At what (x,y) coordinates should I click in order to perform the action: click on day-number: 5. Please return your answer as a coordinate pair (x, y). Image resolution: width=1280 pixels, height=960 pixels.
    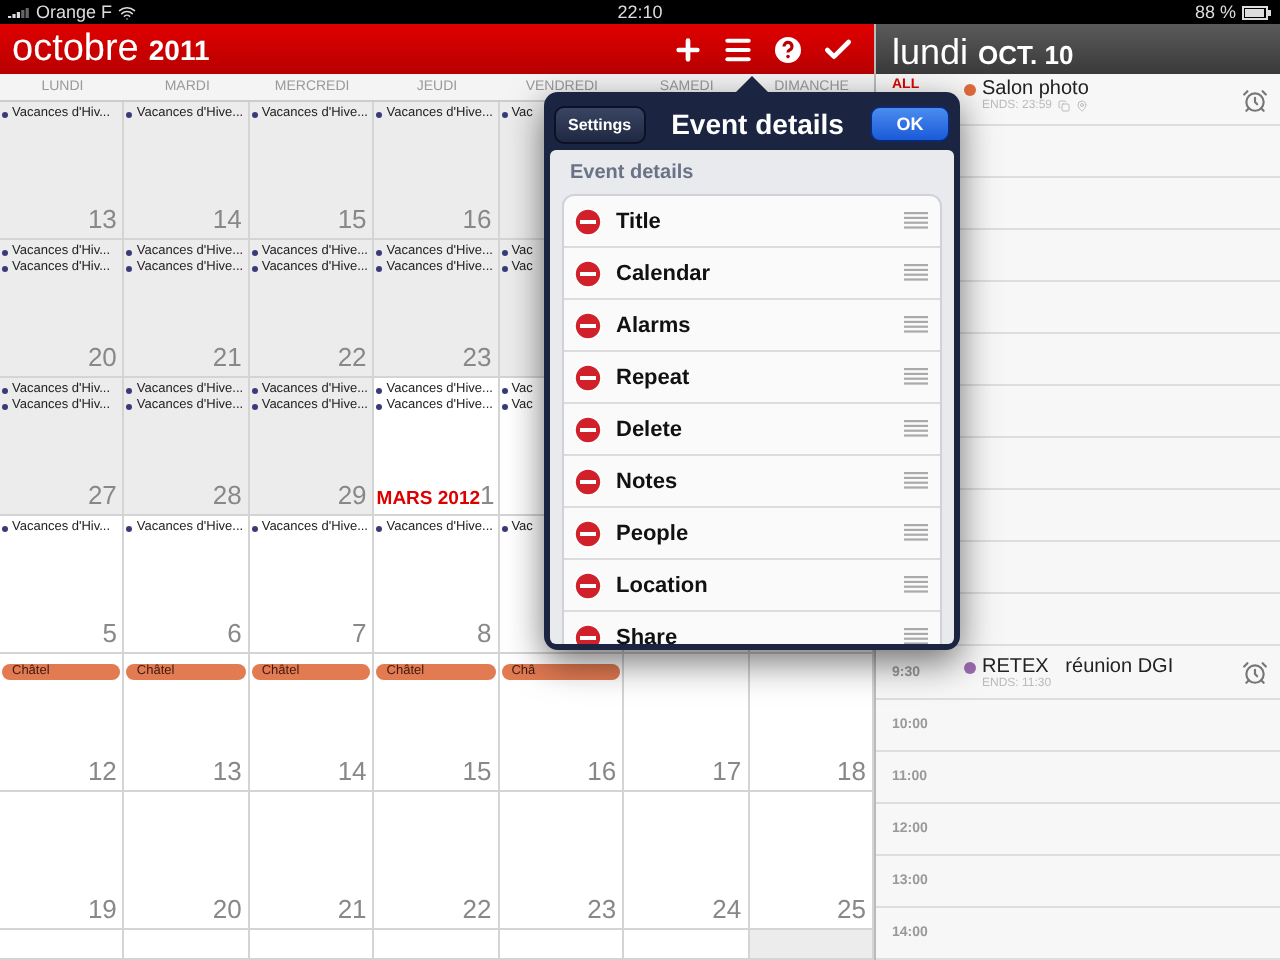
    Looking at the image, I should click on (110, 633).